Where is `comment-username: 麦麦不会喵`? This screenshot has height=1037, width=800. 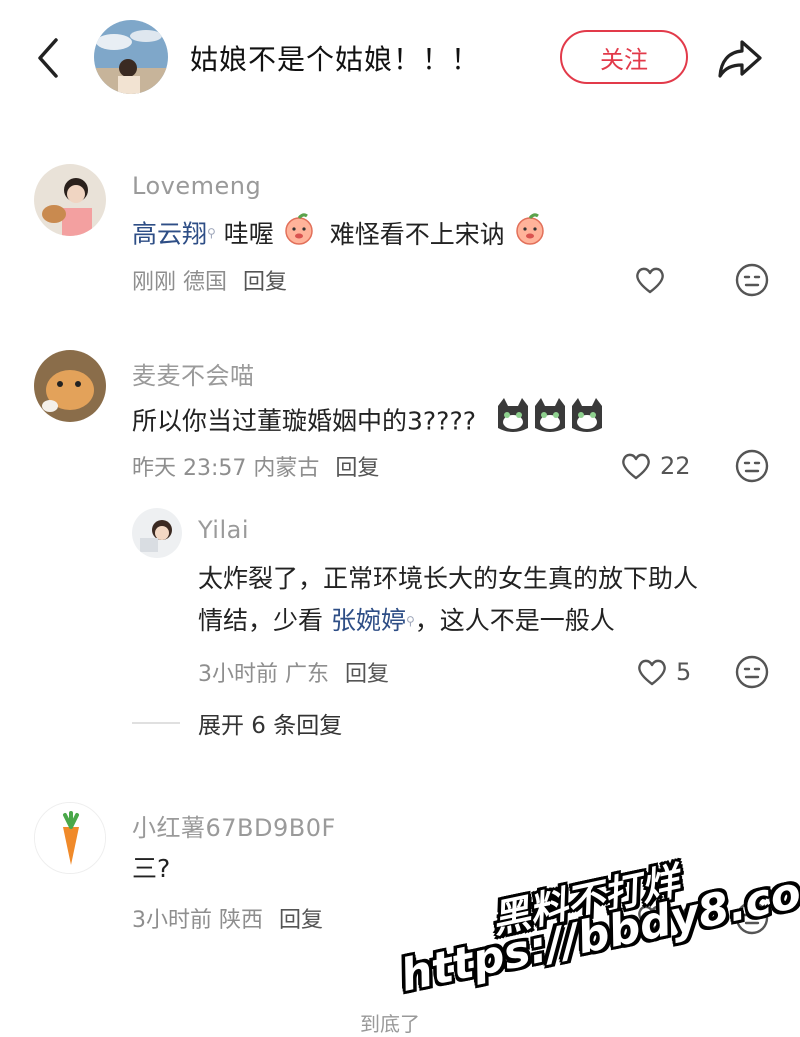
comment-username: 麦麦不会喵 is located at coordinates (193, 373).